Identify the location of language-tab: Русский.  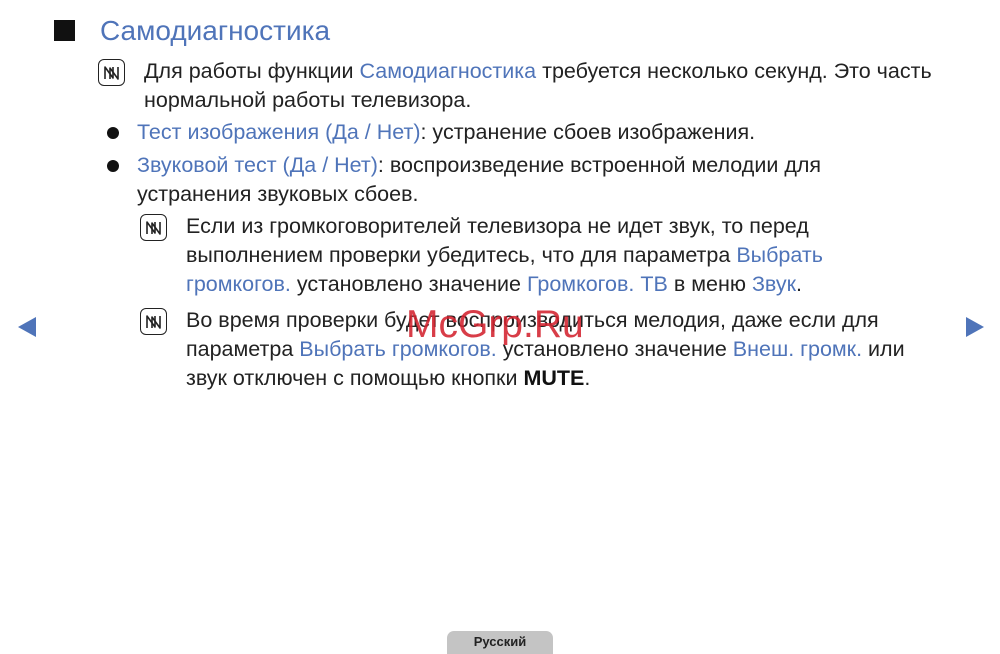
(500, 642).